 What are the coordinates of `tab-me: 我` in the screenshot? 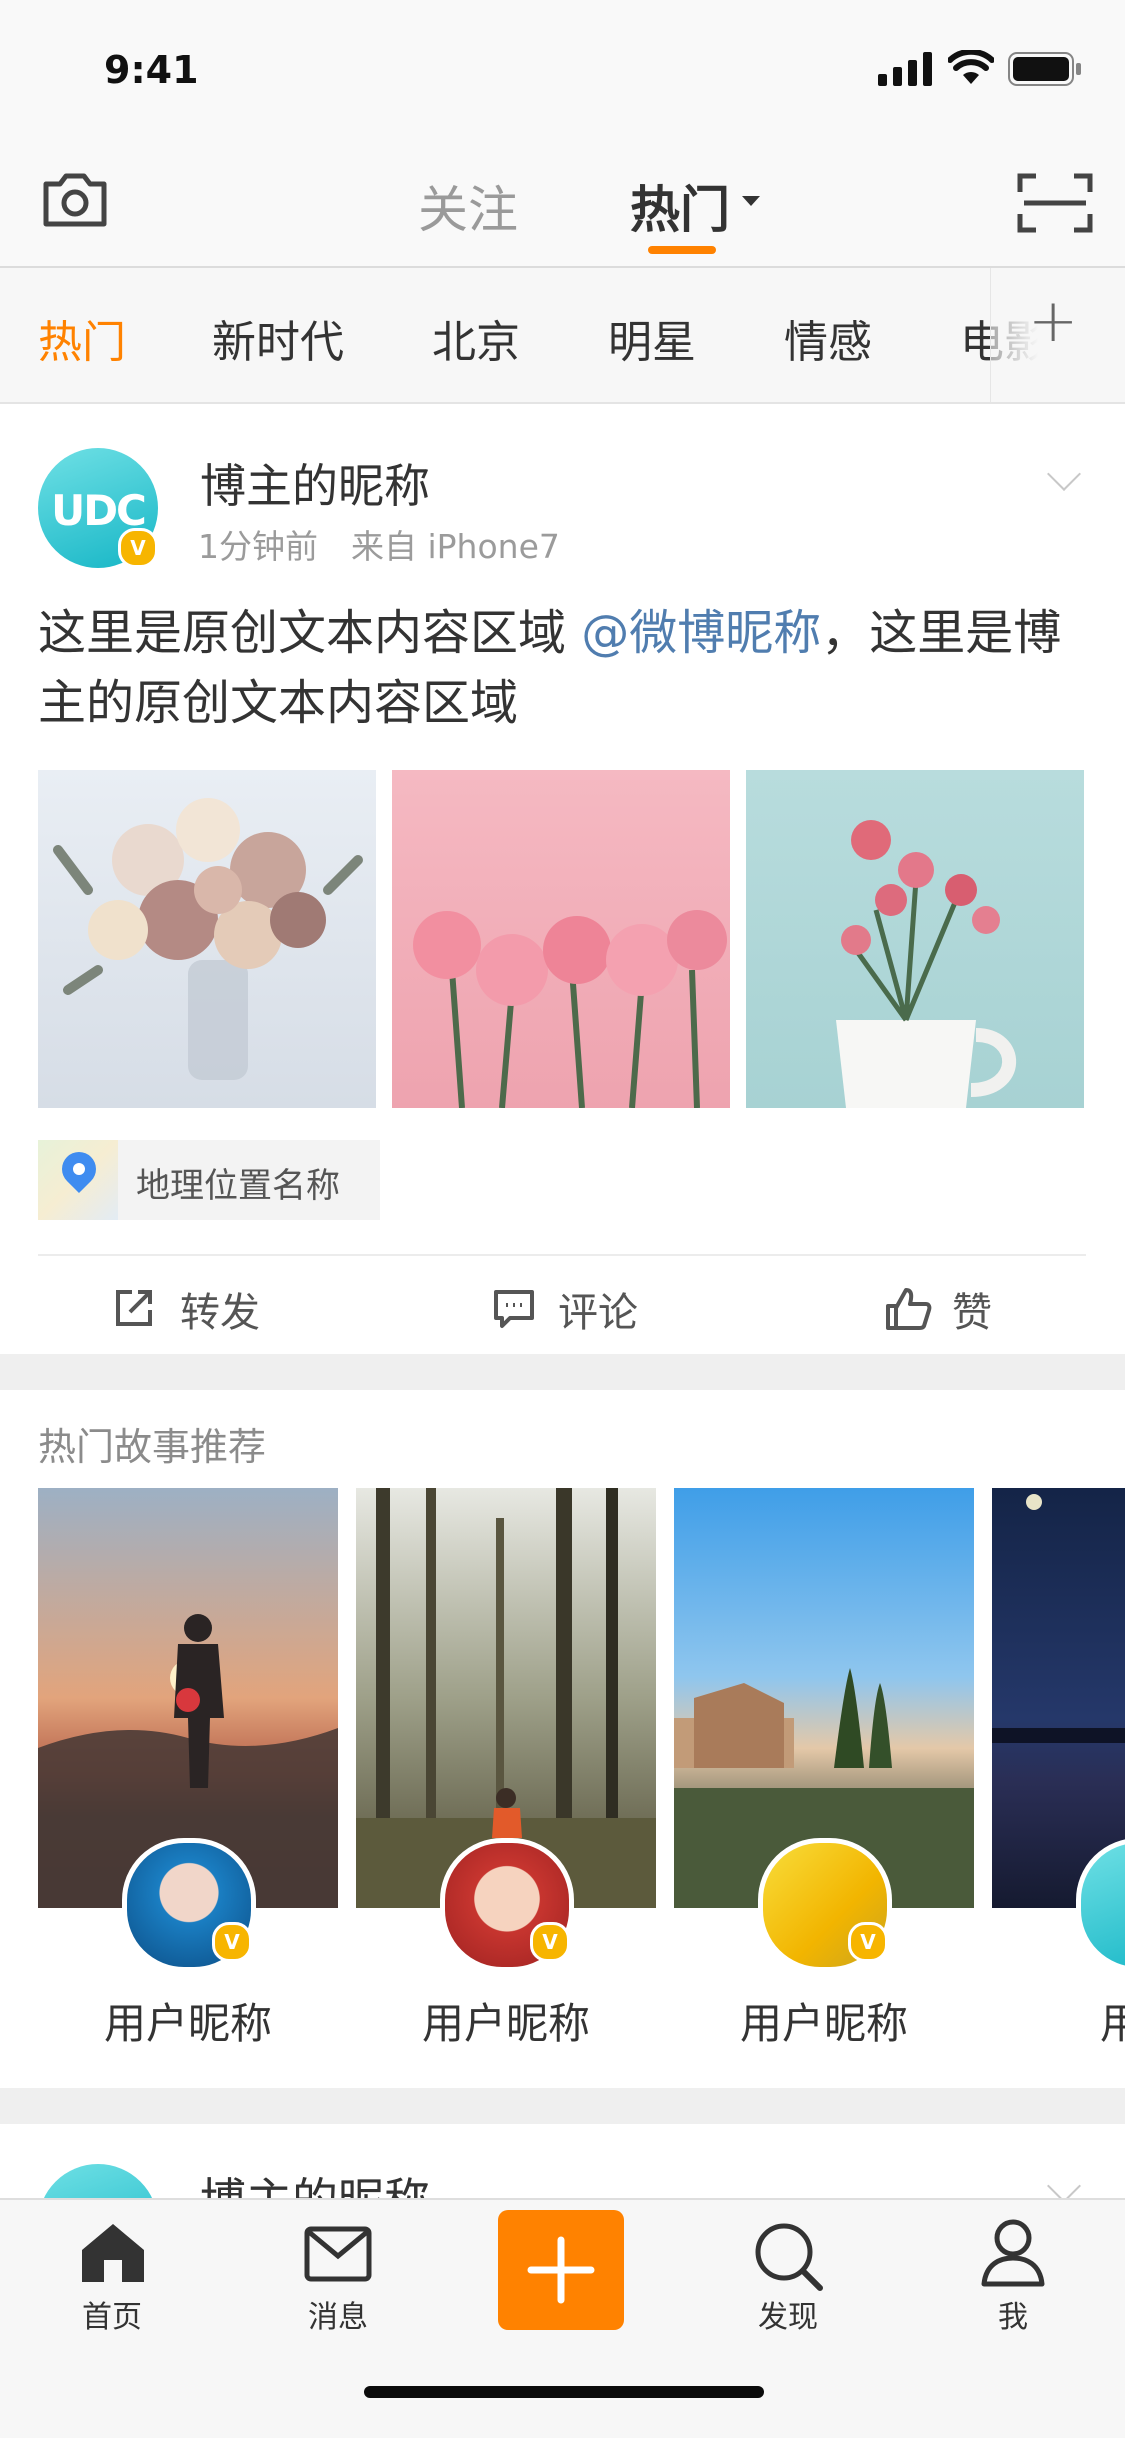 It's located at (1013, 2314).